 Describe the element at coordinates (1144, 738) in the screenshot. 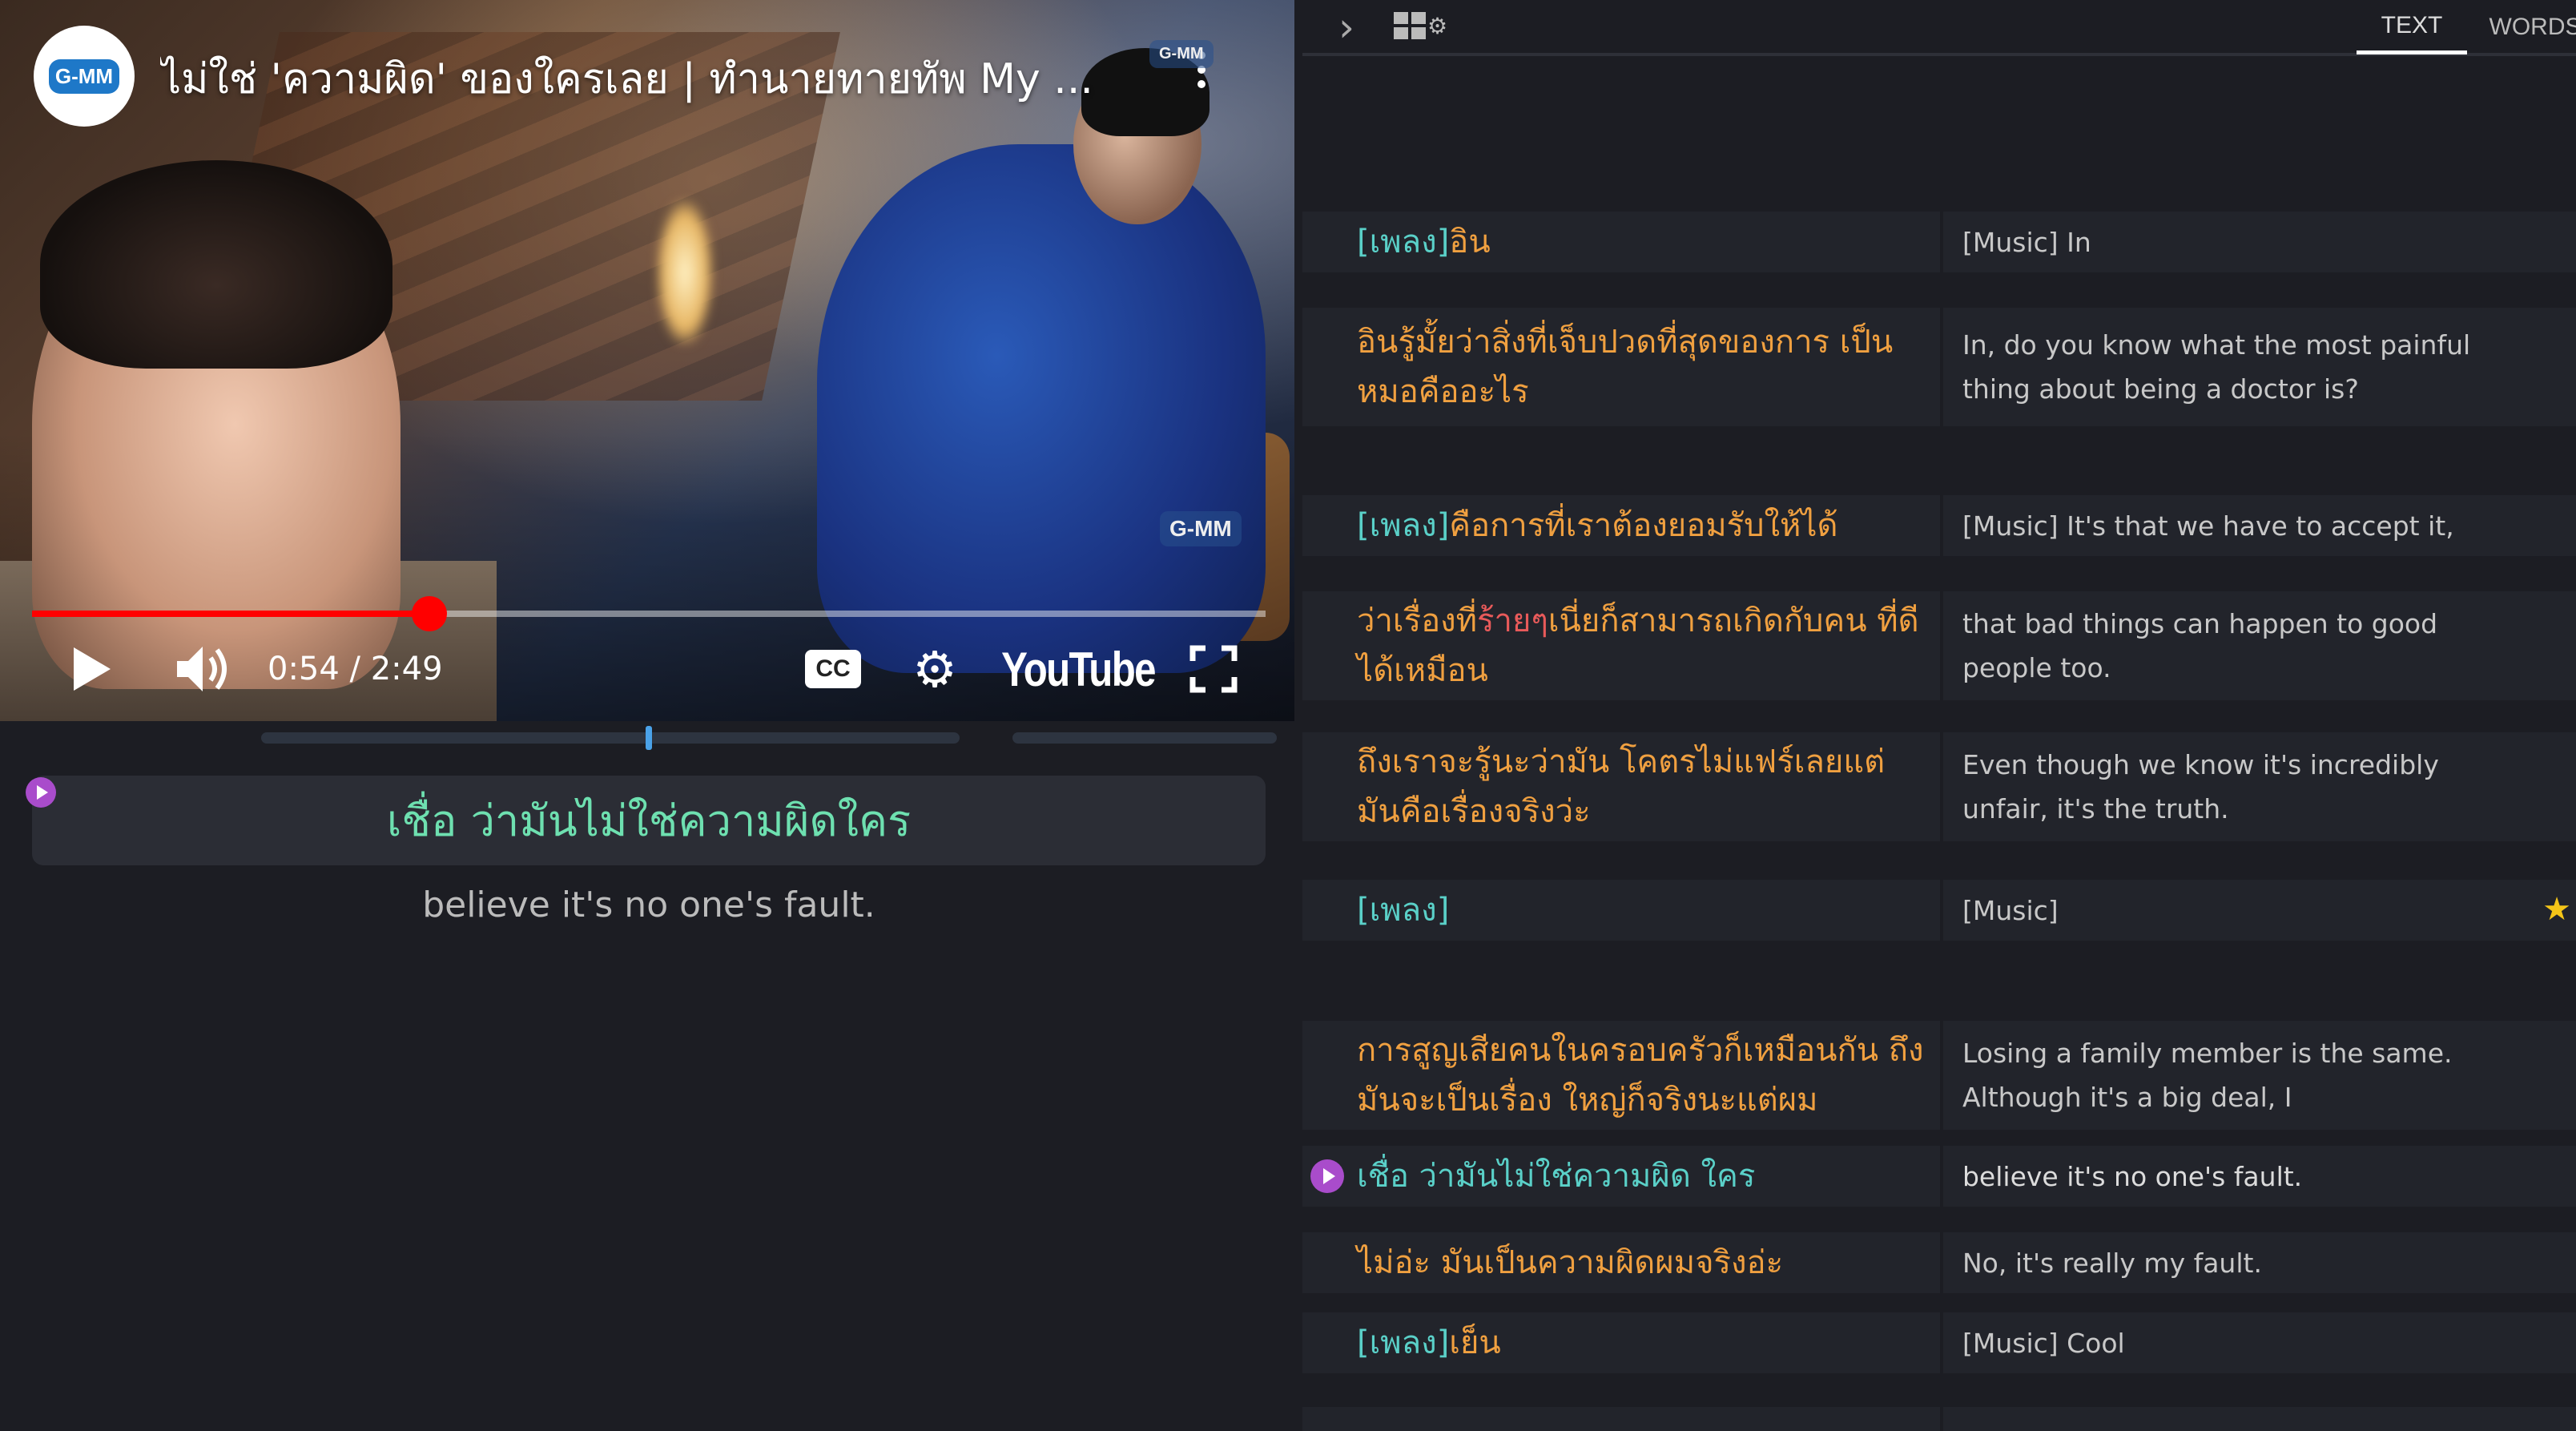

I see `caption-timeline-track-secondary` at that location.